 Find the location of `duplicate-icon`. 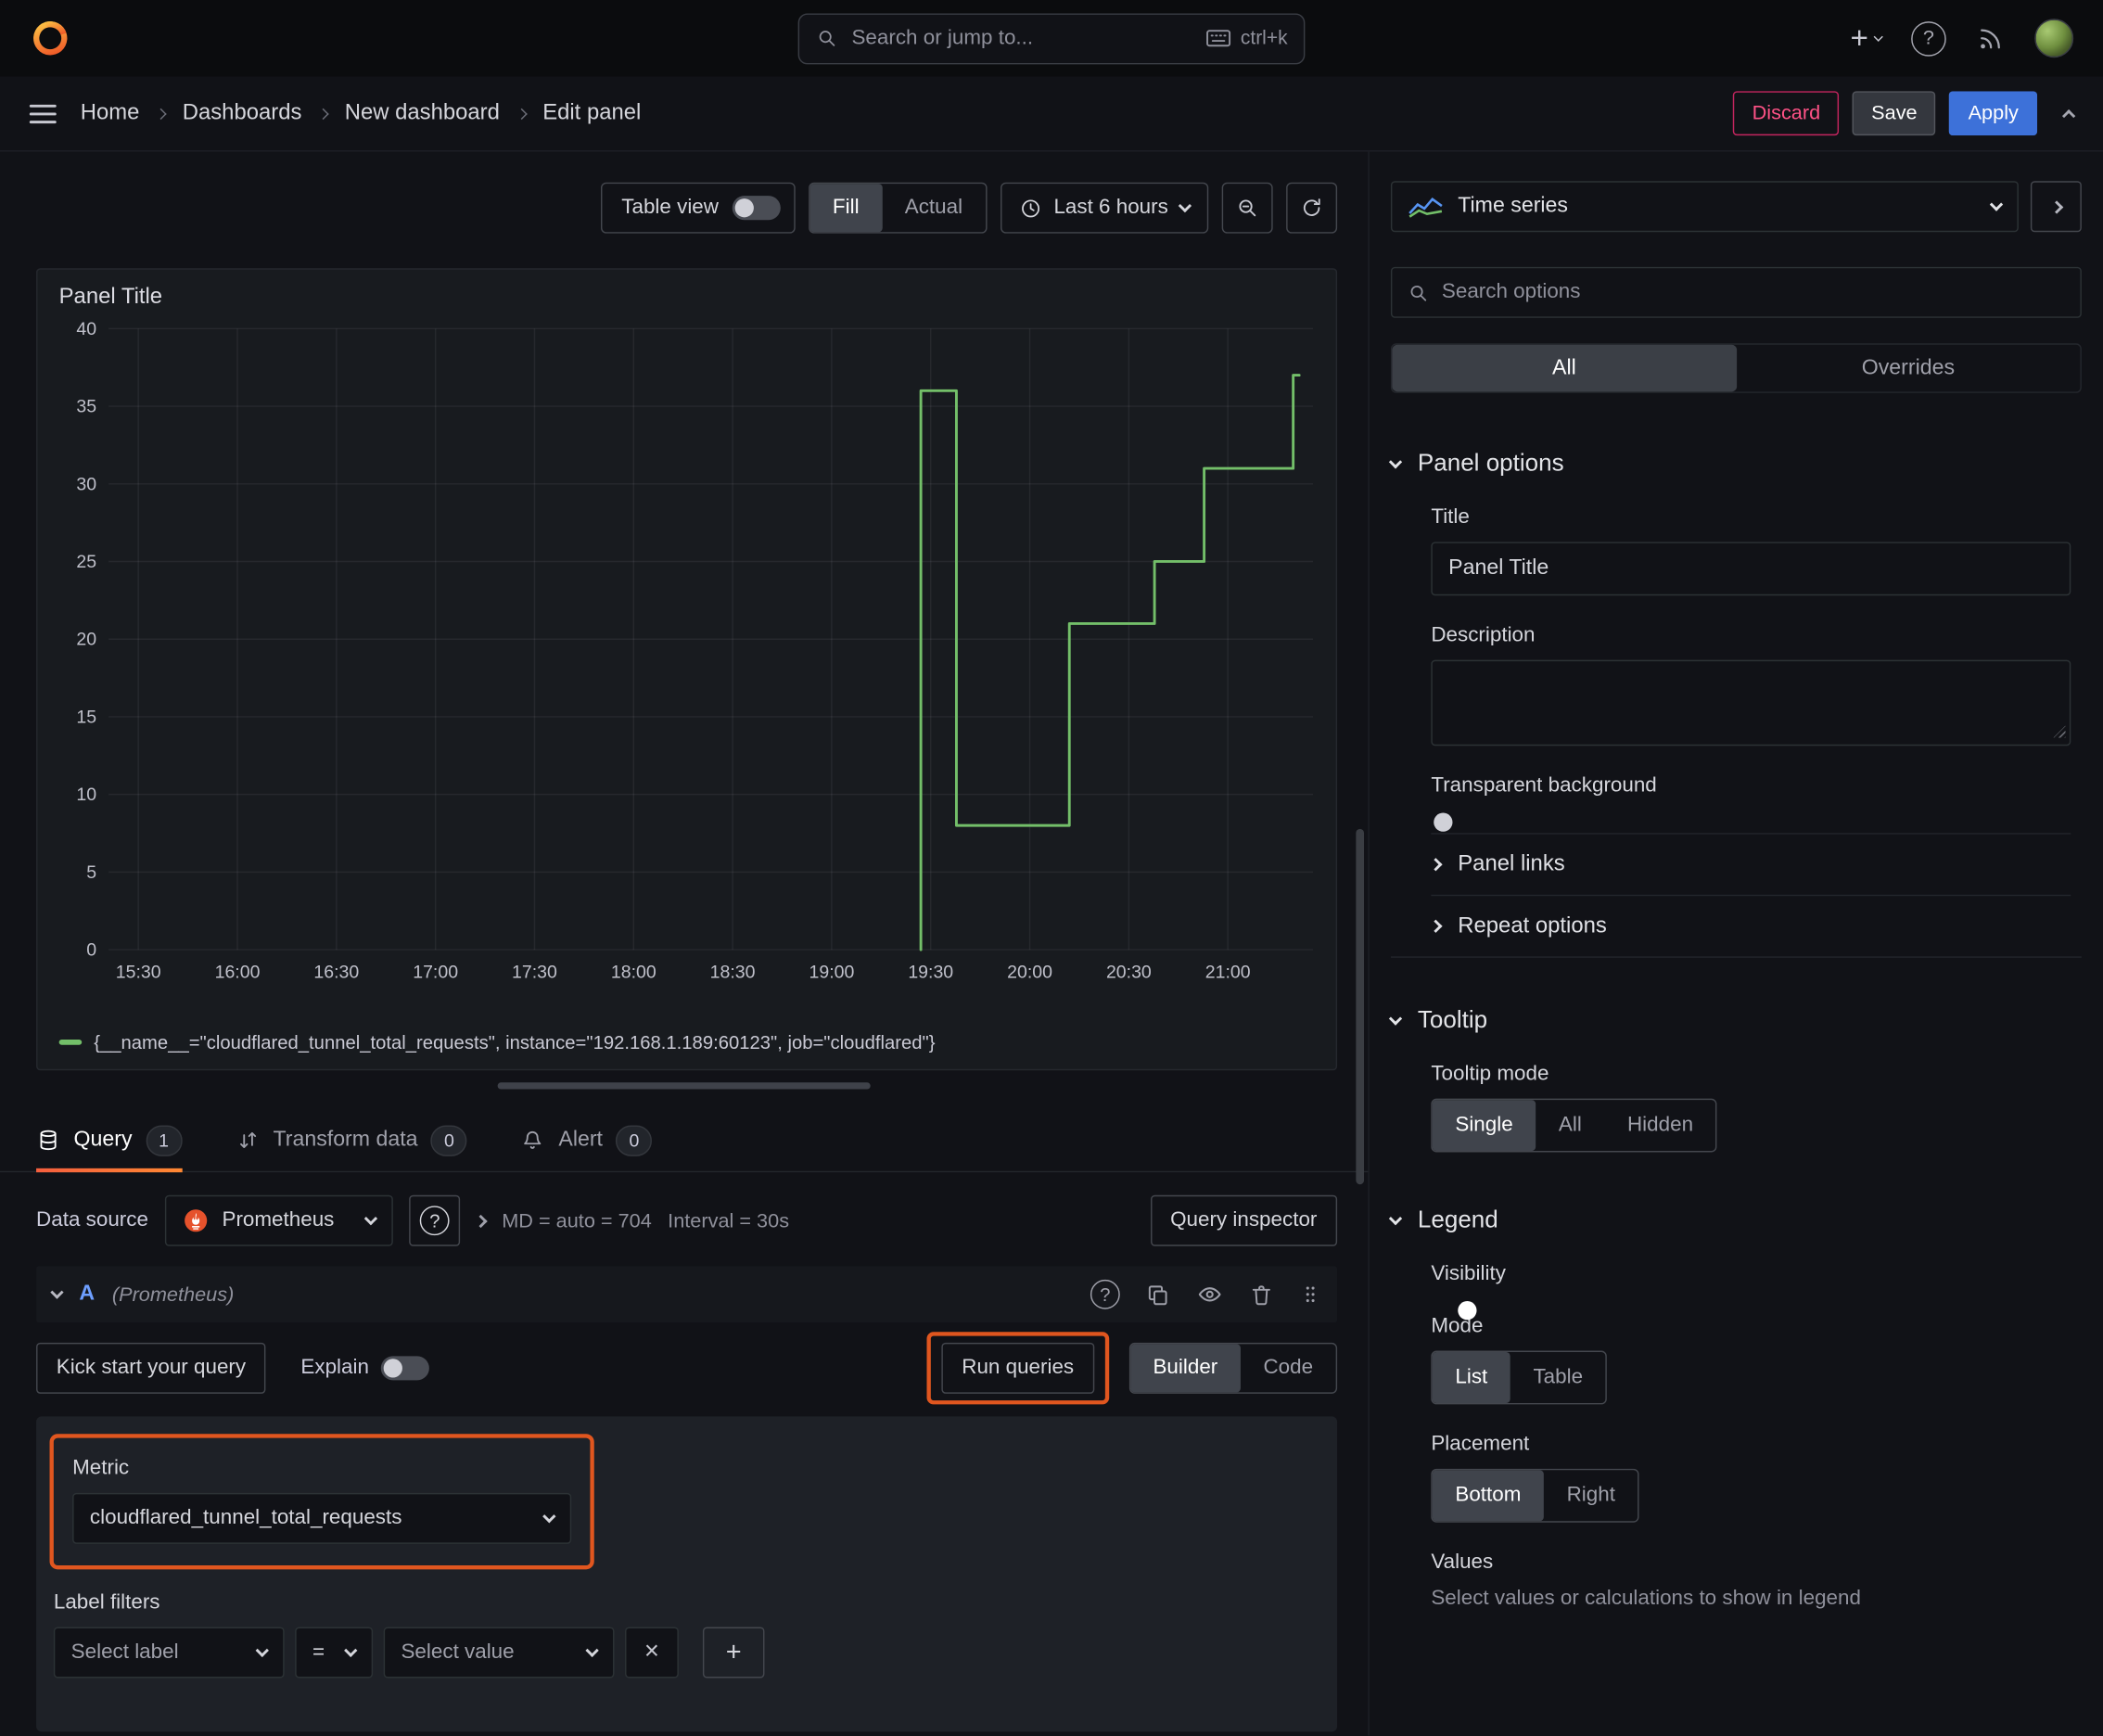

duplicate-icon is located at coordinates (1157, 1294).